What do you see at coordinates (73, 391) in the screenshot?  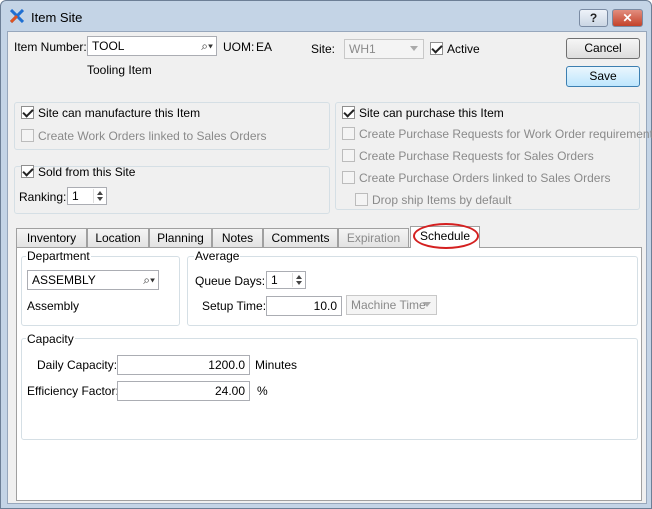 I see `efficiency-factor-label: Efficiency Factor:` at bounding box center [73, 391].